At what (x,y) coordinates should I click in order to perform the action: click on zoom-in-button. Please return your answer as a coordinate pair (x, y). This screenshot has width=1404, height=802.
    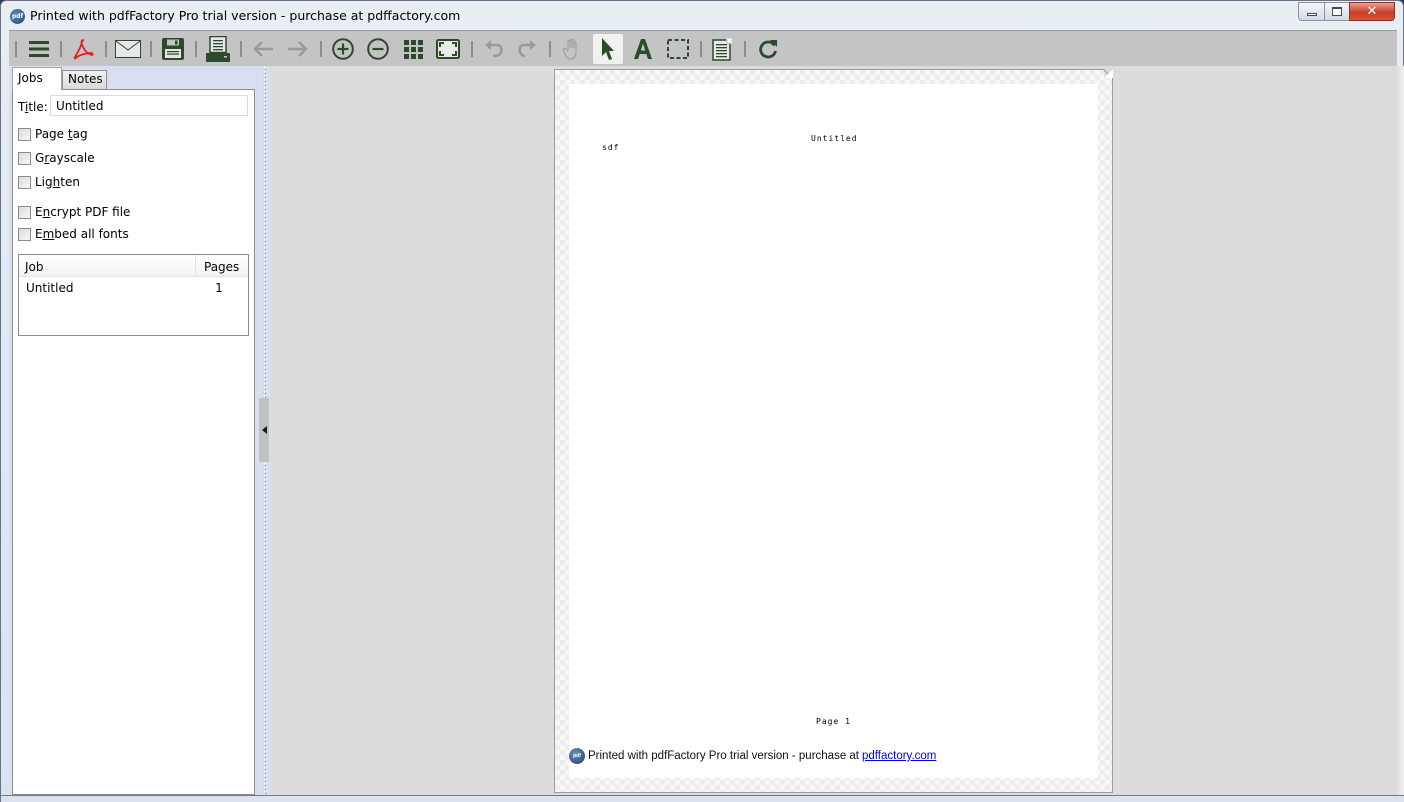
    Looking at the image, I should click on (343, 49).